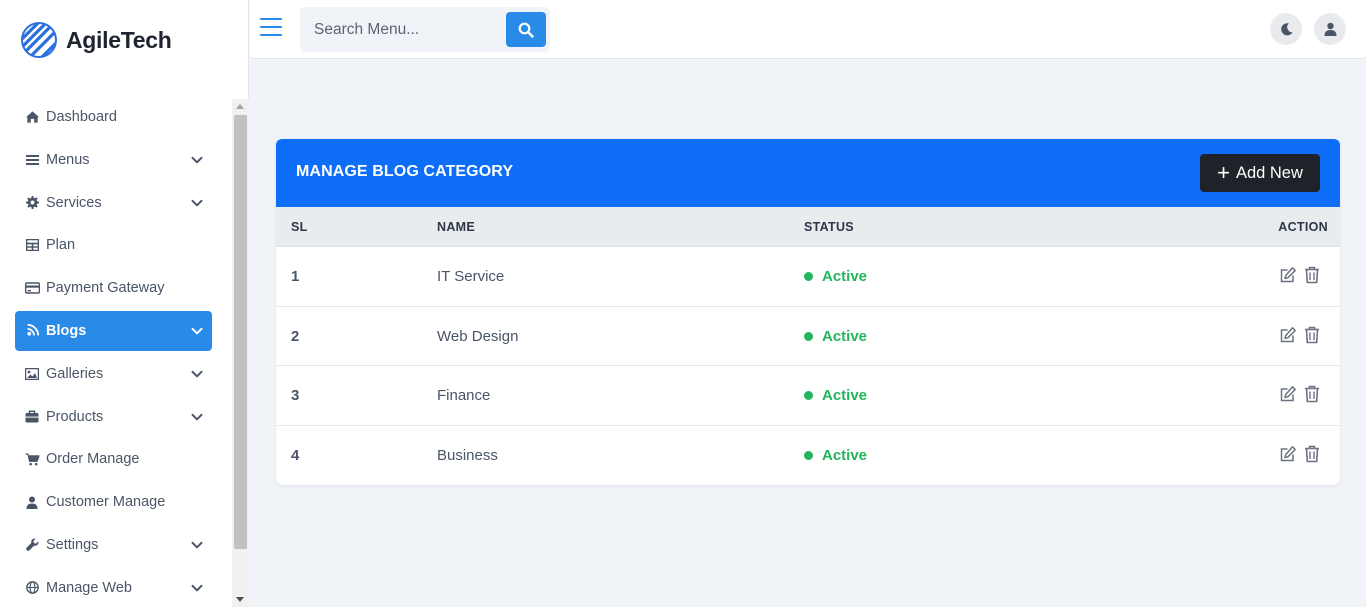 The width and height of the screenshot is (1366, 607). Describe the element at coordinates (32, 374) in the screenshot. I see `image-icon` at that location.